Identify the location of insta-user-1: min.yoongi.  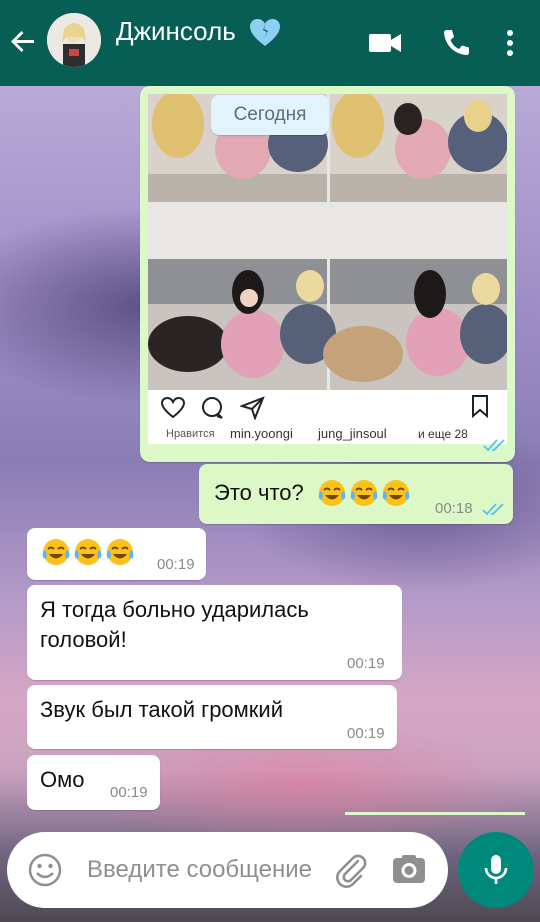
(261, 433).